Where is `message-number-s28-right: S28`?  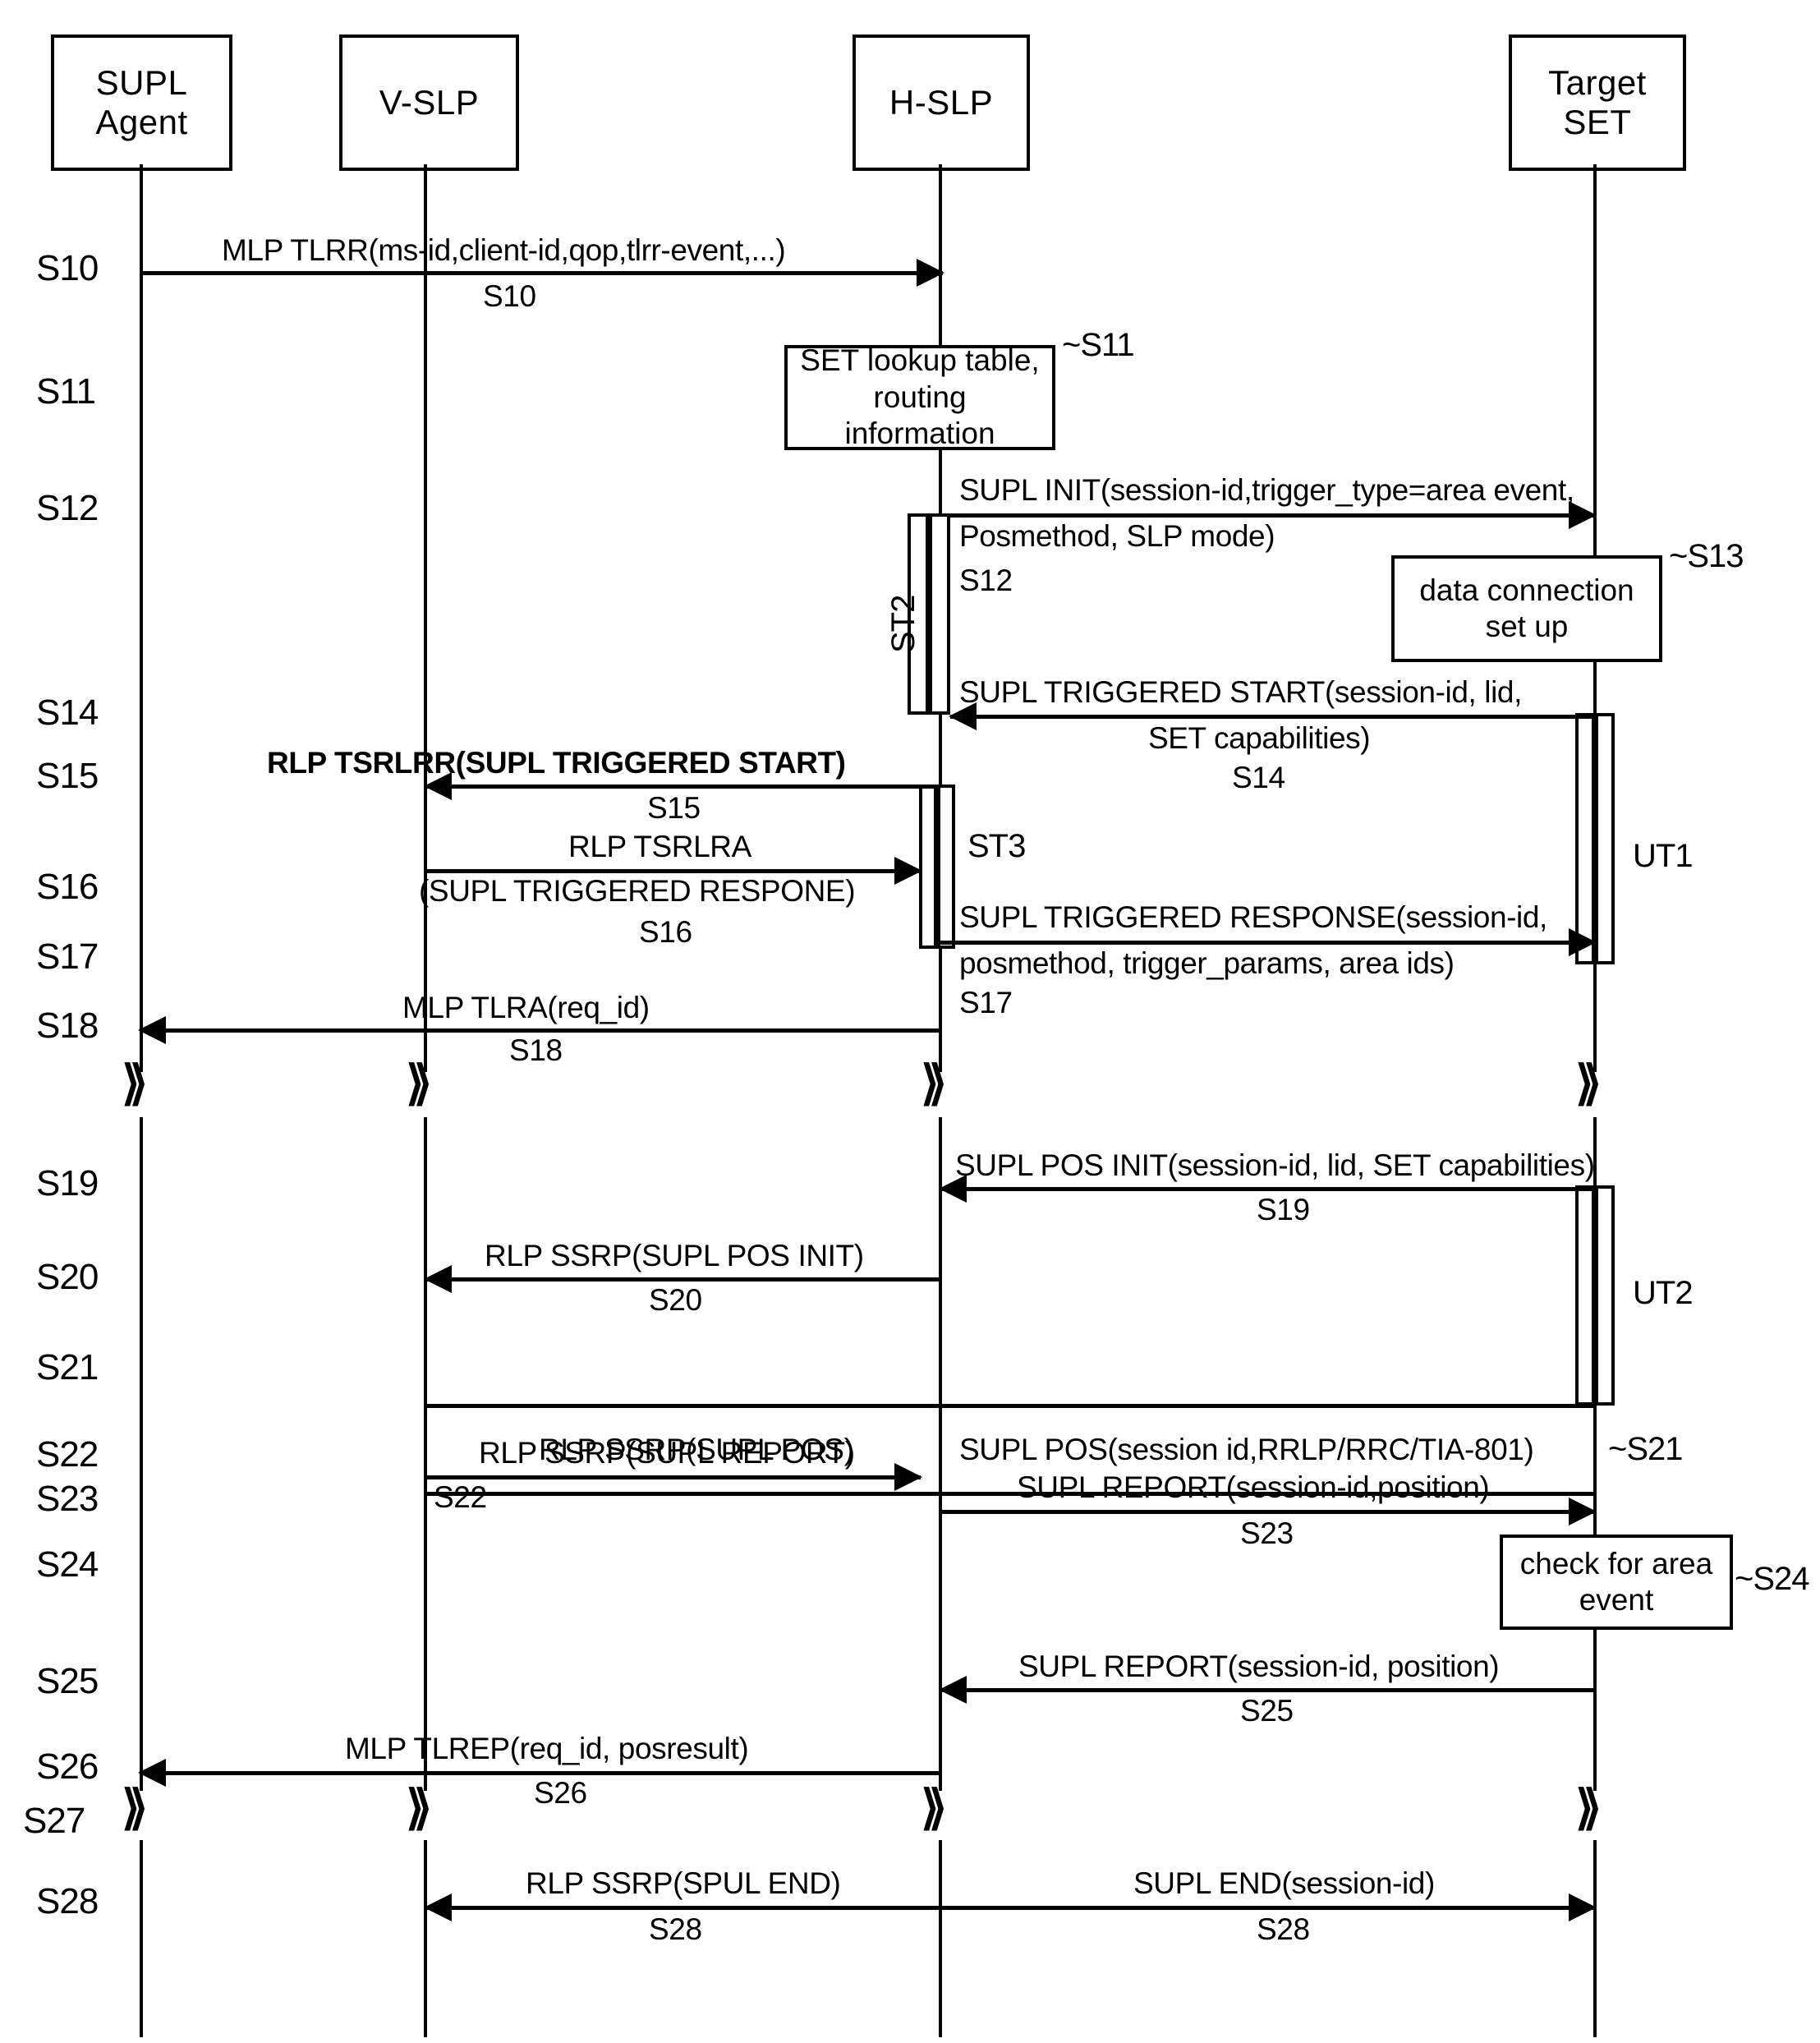 message-number-s28-right: S28 is located at coordinates (1283, 1929).